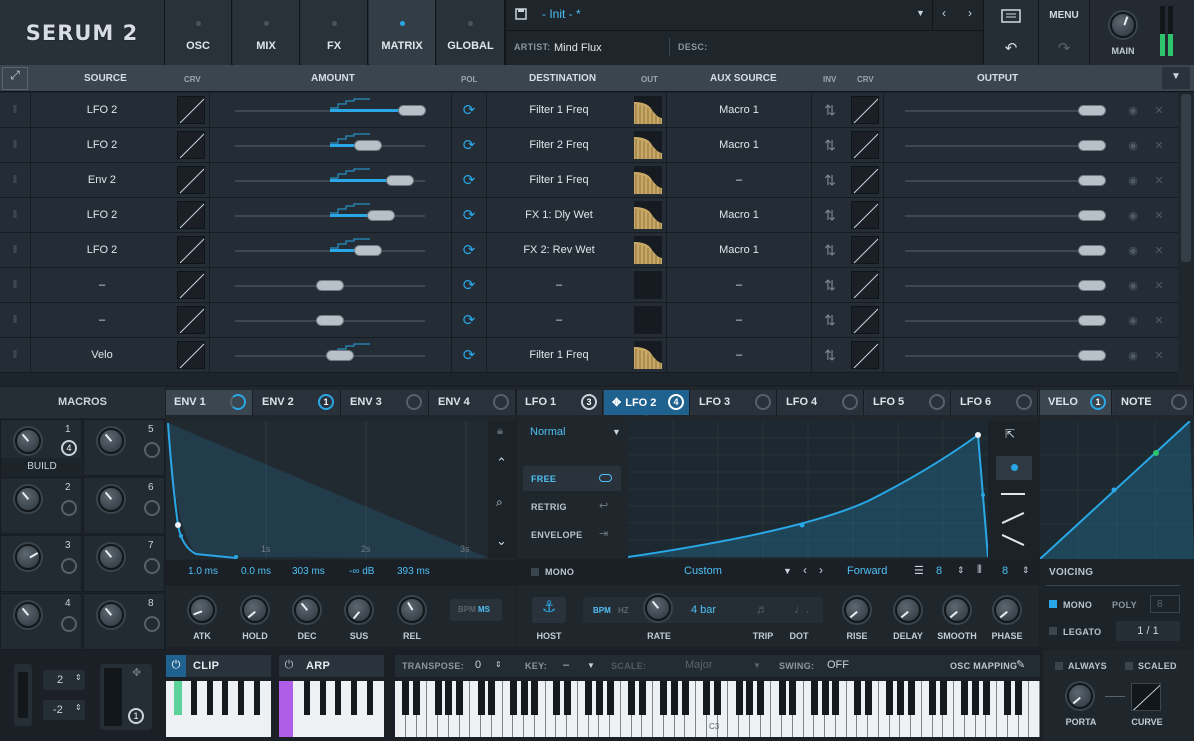  Describe the element at coordinates (808, 490) in the screenshot. I see `lfo-graph` at that location.